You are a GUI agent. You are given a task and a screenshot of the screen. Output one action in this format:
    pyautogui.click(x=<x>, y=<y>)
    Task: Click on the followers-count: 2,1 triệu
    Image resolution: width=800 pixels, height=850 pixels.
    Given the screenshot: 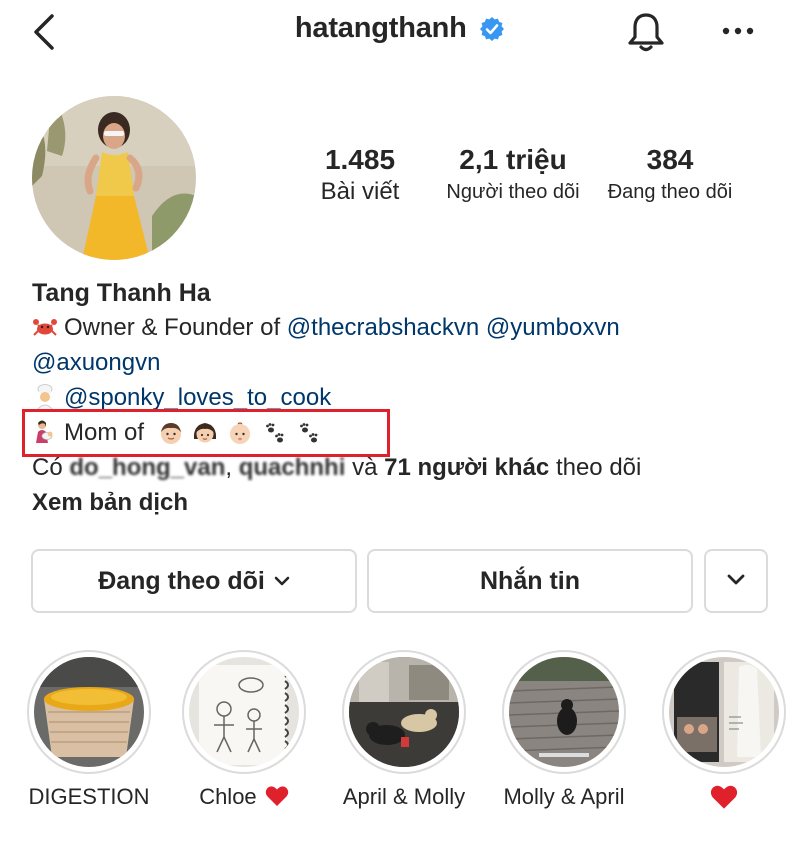 What is the action you would take?
    pyautogui.click(x=513, y=159)
    